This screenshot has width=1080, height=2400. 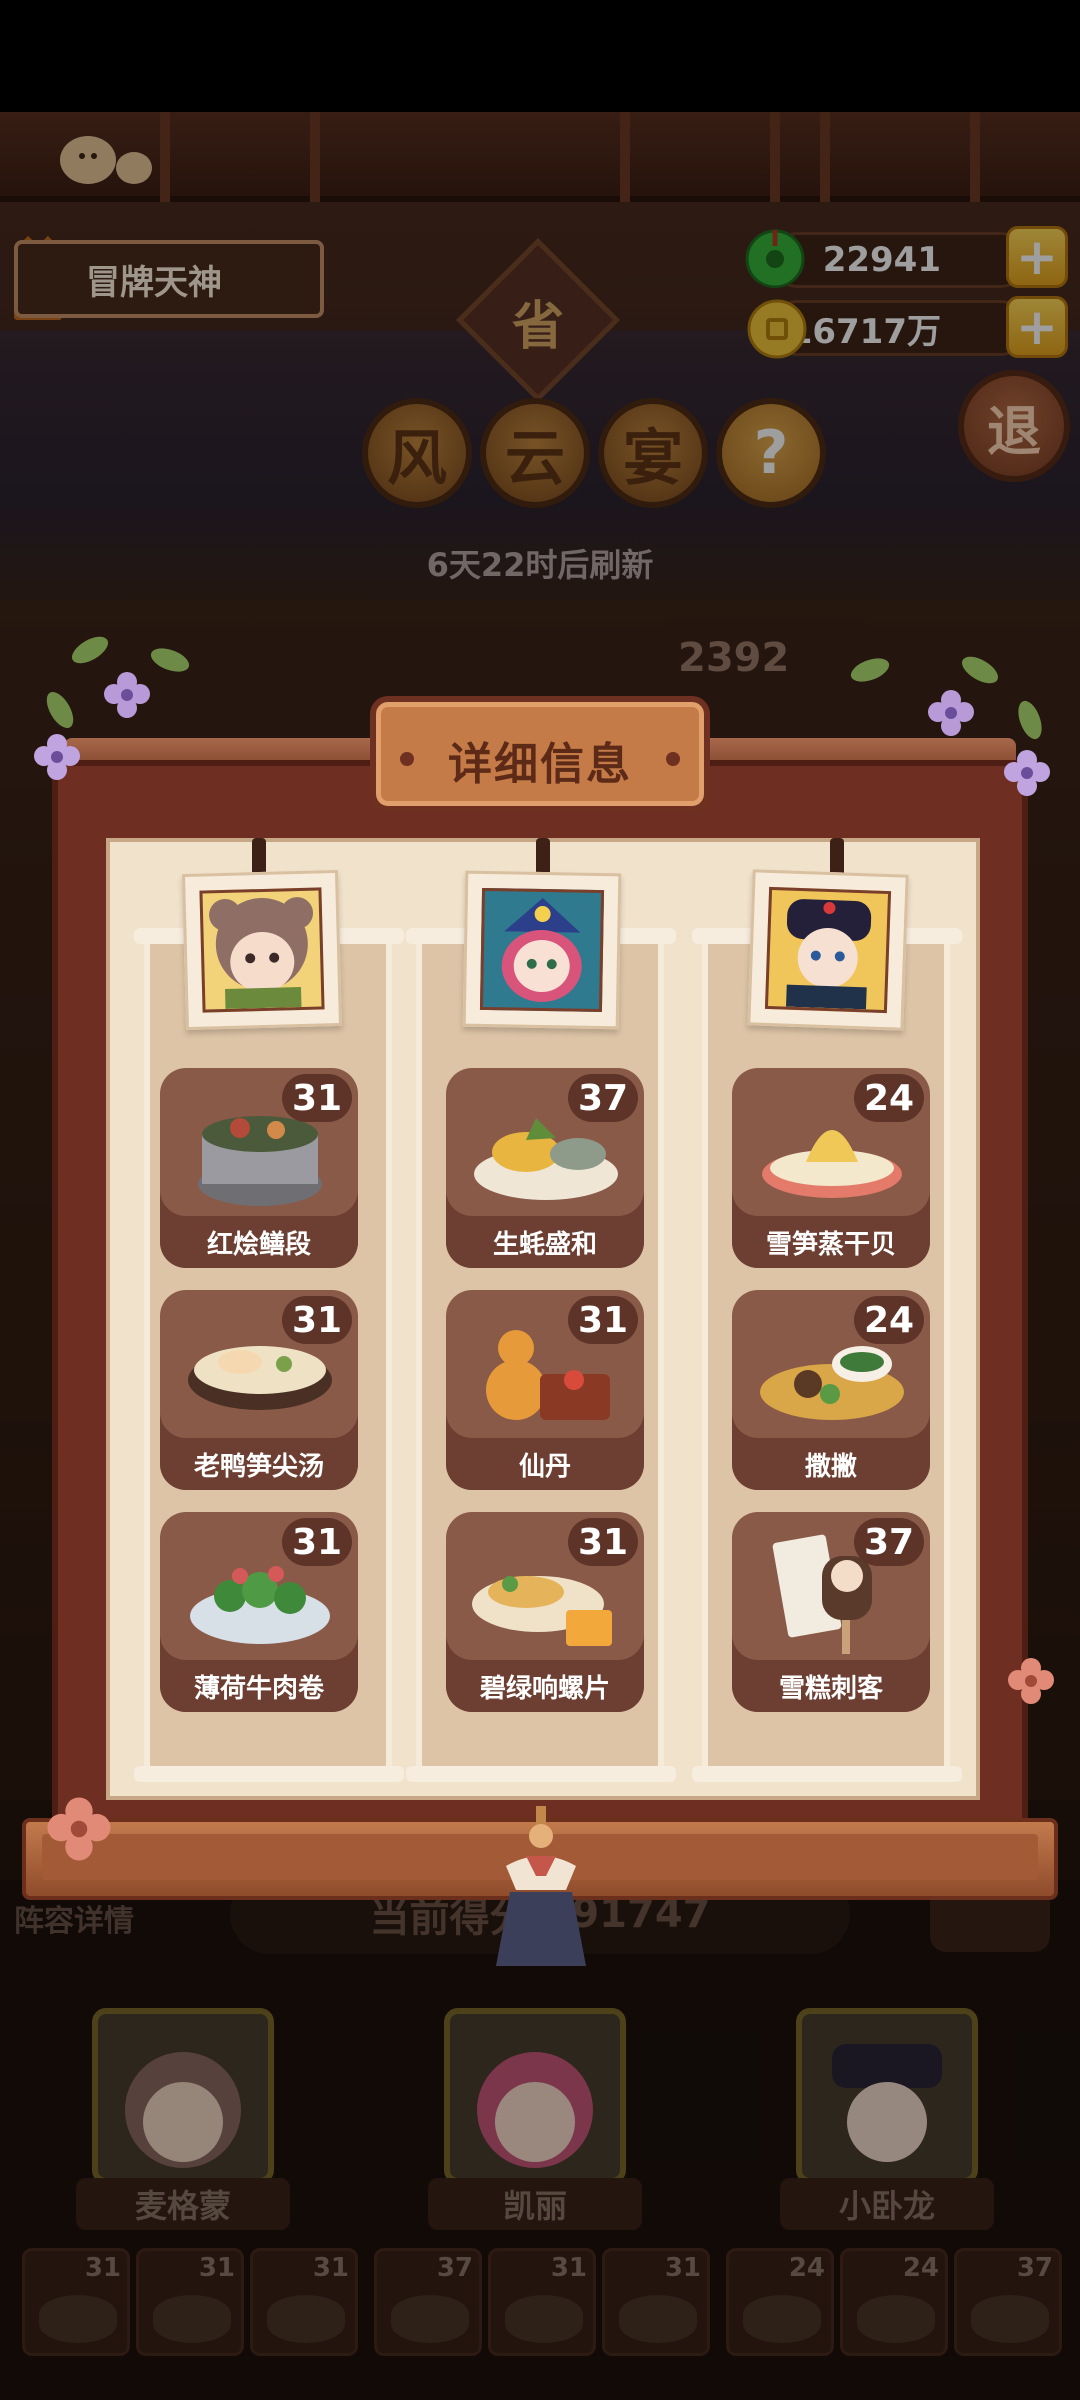 What do you see at coordinates (831, 1390) in the screenshot?
I see `dish-card: 24 撒撇` at bounding box center [831, 1390].